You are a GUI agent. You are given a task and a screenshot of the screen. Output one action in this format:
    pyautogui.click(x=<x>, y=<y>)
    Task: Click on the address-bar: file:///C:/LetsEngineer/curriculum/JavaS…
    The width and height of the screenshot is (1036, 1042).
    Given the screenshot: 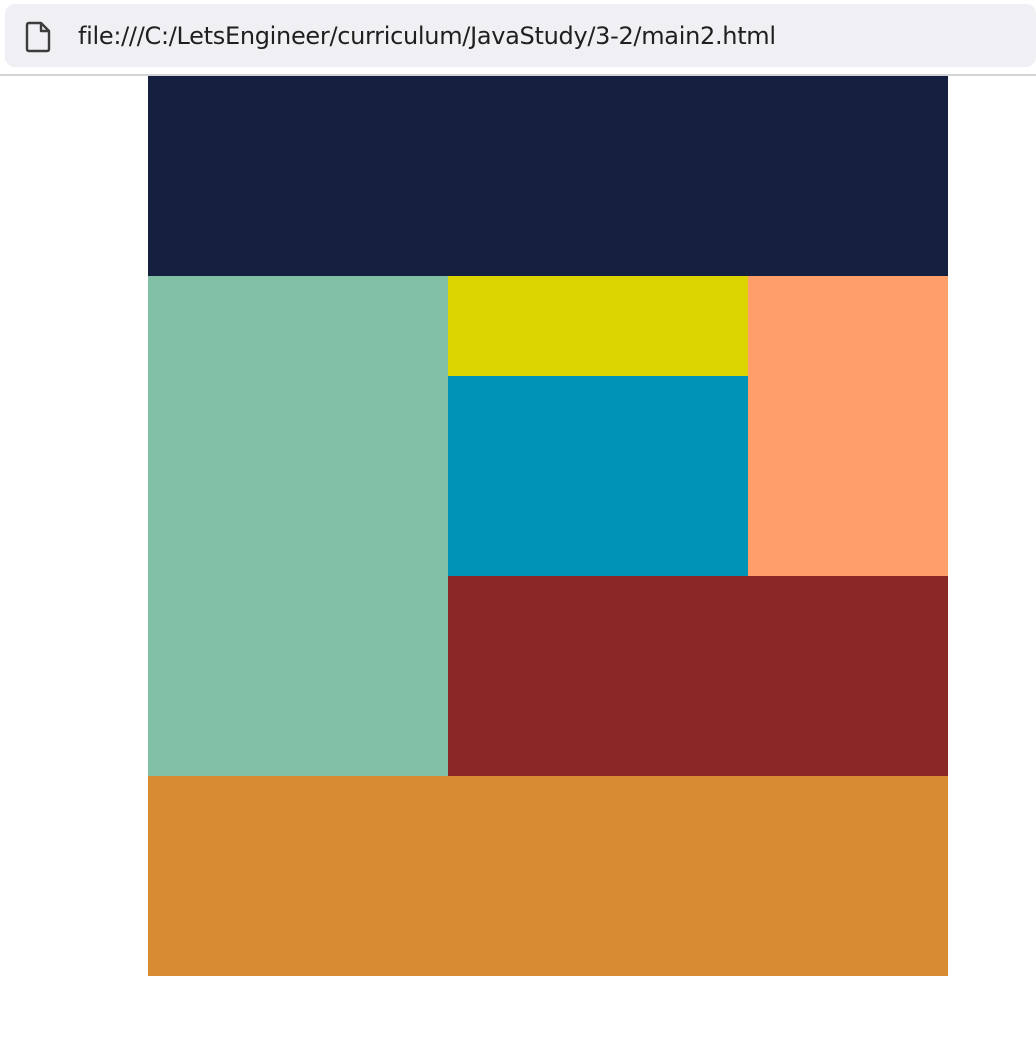 What is the action you would take?
    pyautogui.click(x=520, y=35)
    